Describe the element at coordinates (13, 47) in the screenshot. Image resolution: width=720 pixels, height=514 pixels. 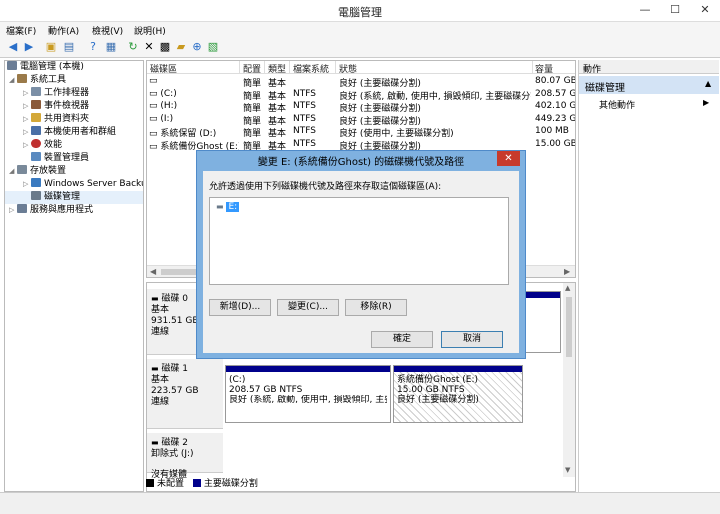
I see `back-icon: ◀` at that location.